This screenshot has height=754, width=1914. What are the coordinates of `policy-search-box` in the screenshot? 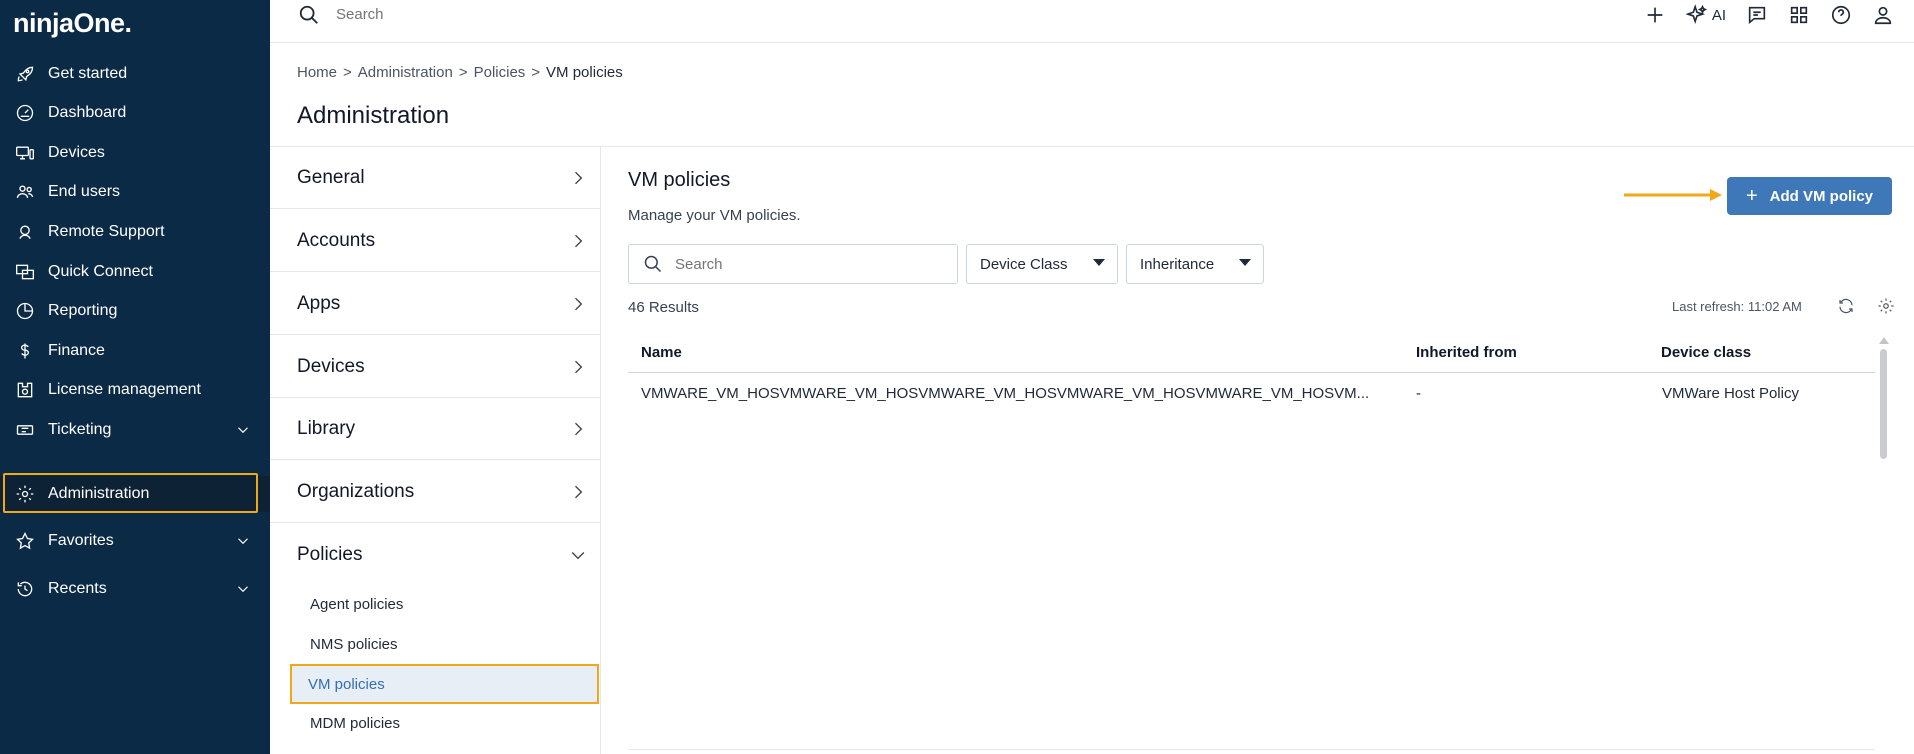 It's located at (793, 264).